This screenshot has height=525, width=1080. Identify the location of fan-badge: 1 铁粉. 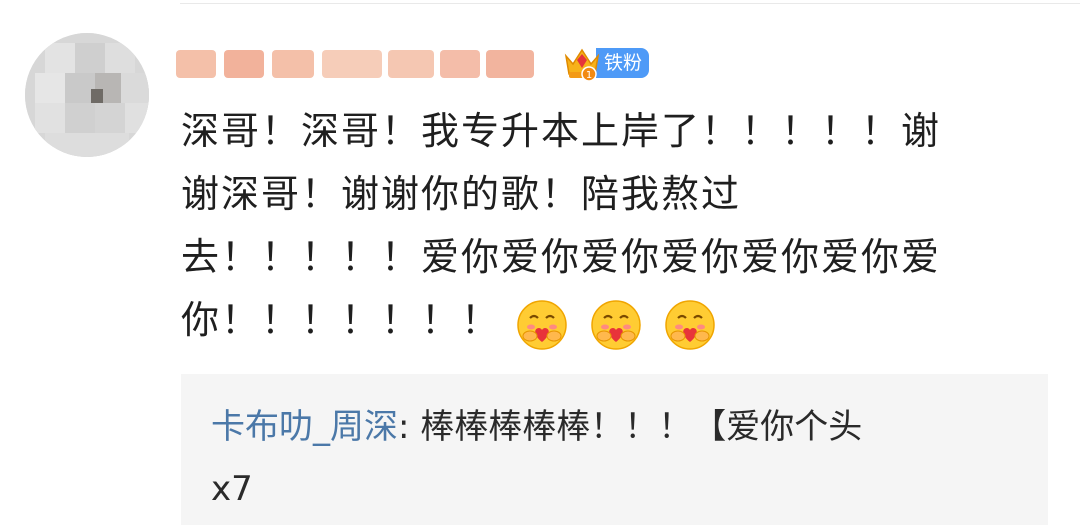
(606, 63).